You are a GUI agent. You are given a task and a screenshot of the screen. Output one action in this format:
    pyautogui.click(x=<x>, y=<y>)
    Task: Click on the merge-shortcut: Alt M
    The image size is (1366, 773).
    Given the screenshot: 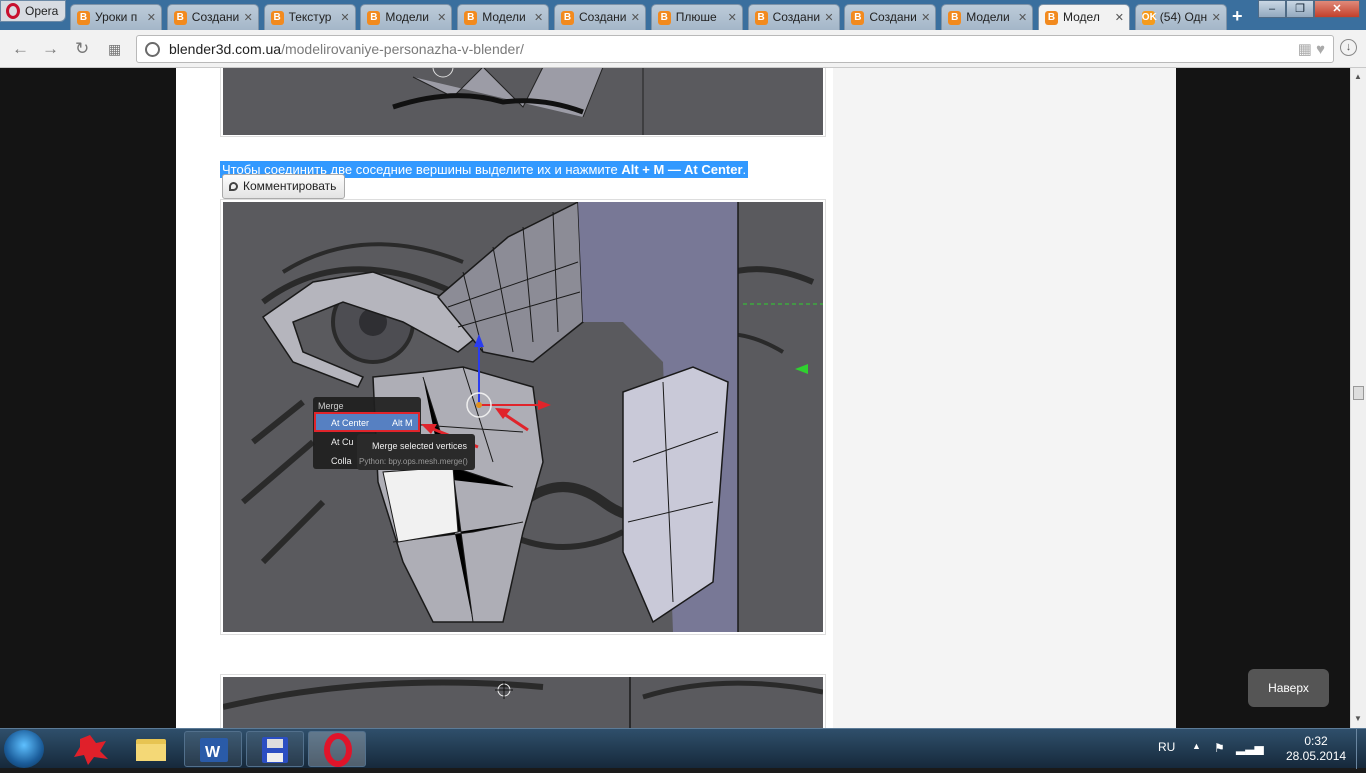 What is the action you would take?
    pyautogui.click(x=402, y=423)
    